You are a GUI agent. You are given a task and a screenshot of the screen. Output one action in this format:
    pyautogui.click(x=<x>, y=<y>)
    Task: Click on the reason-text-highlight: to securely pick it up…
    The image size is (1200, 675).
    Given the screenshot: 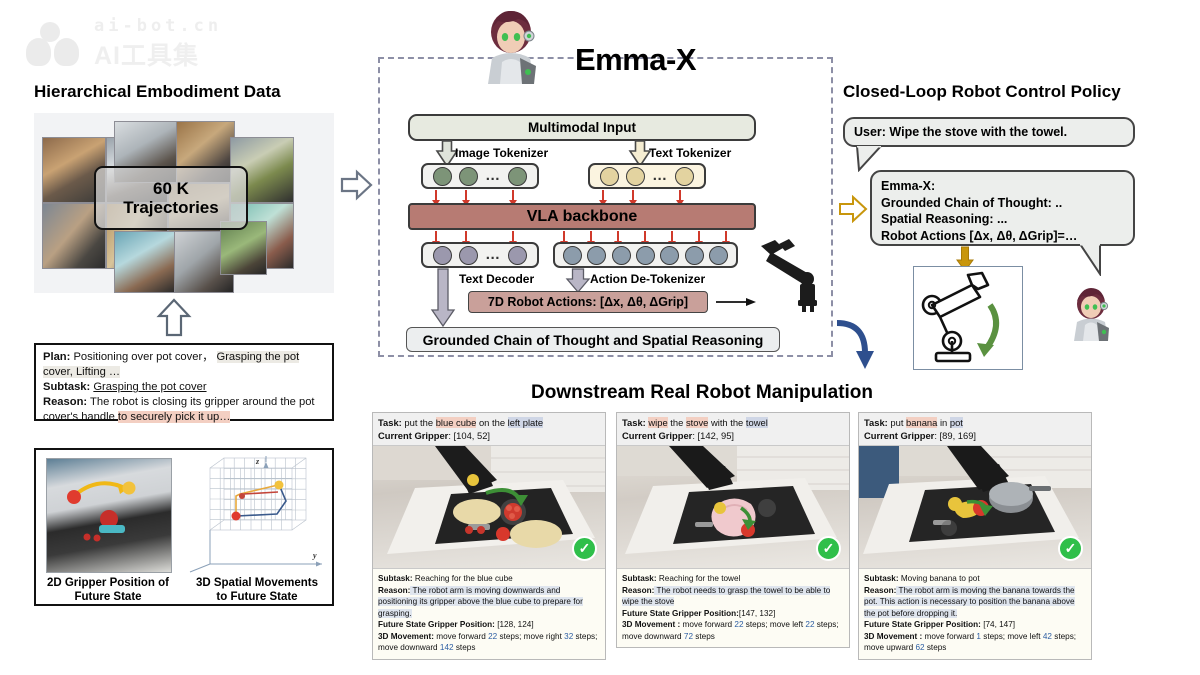 What is the action you would take?
    pyautogui.click(x=174, y=417)
    